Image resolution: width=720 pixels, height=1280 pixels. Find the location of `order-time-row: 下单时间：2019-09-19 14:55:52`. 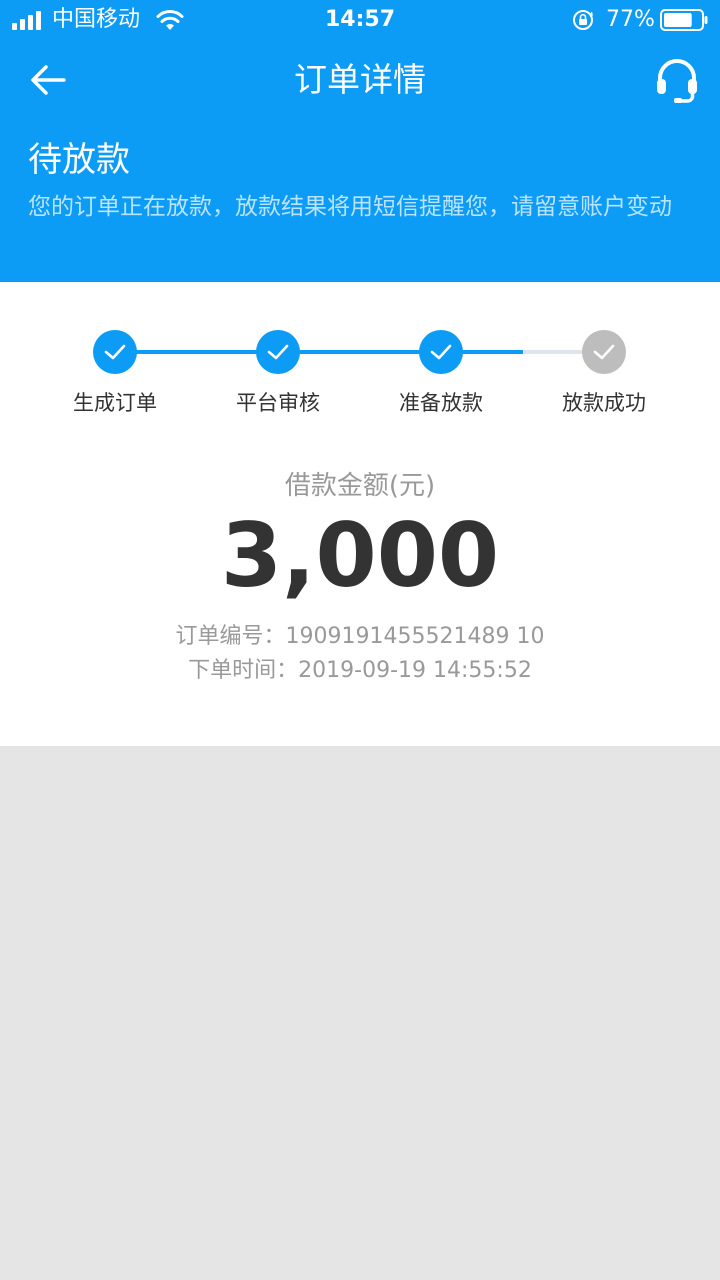

order-time-row: 下单时间：2019-09-19 14:55:52 is located at coordinates (360, 671).